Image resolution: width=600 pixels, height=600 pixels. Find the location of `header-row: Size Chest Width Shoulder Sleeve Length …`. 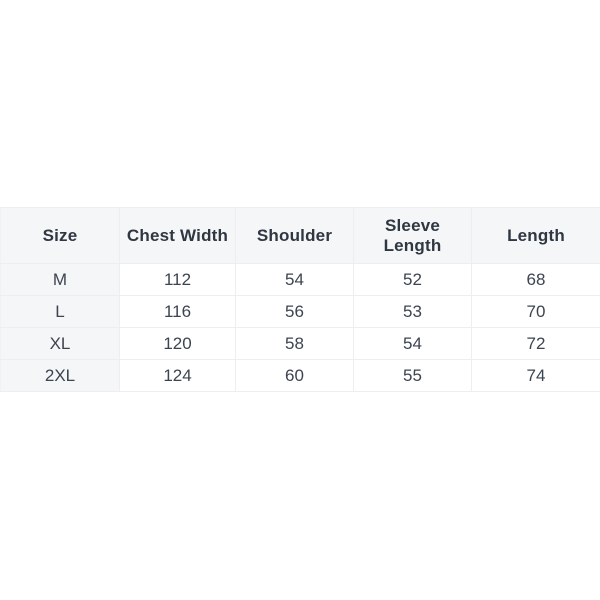

header-row: Size Chest Width Shoulder Sleeve Length … is located at coordinates (300, 235).